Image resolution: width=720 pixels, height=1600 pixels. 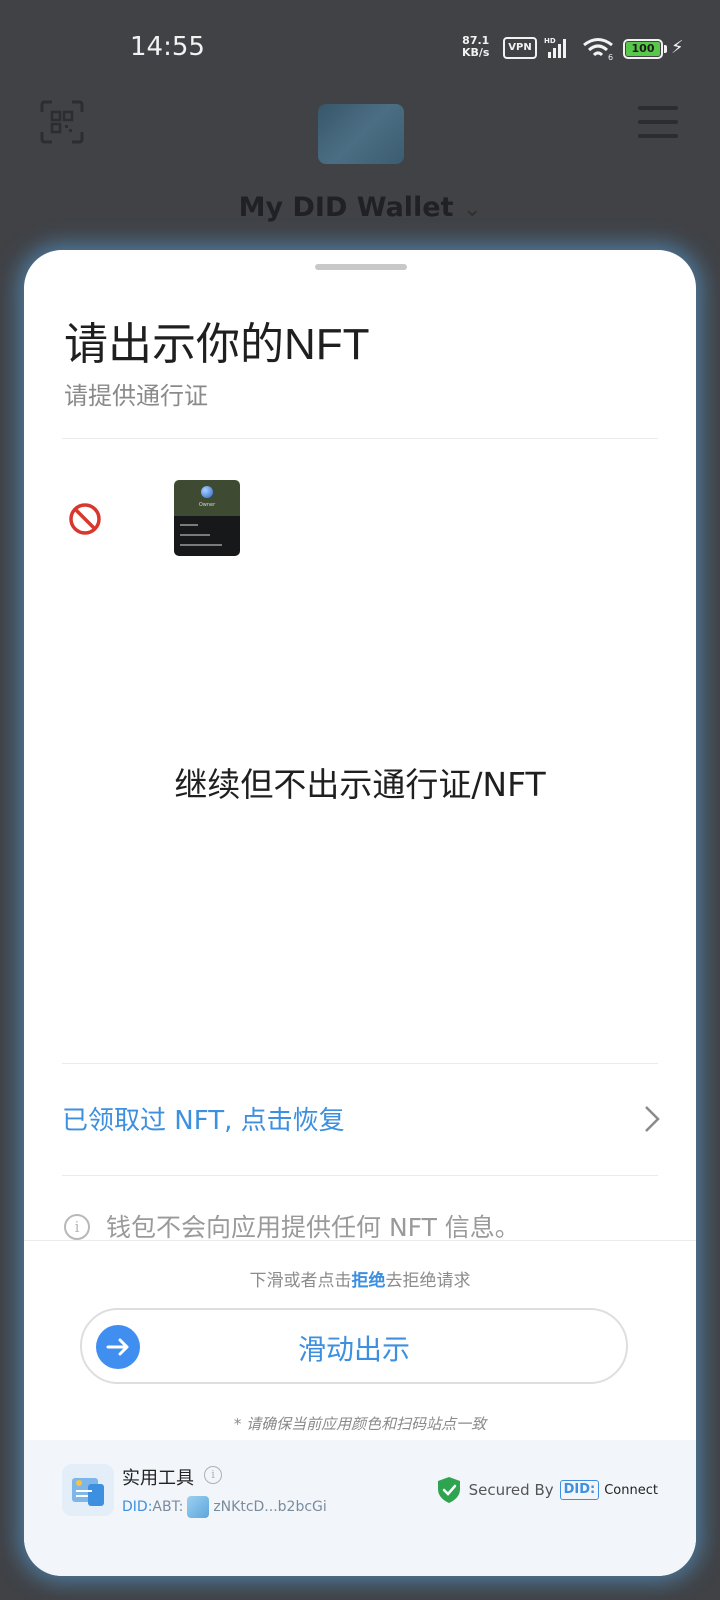 What do you see at coordinates (270, 1507) in the screenshot?
I see `did-value: zNKtcD...b2bcGi` at bounding box center [270, 1507].